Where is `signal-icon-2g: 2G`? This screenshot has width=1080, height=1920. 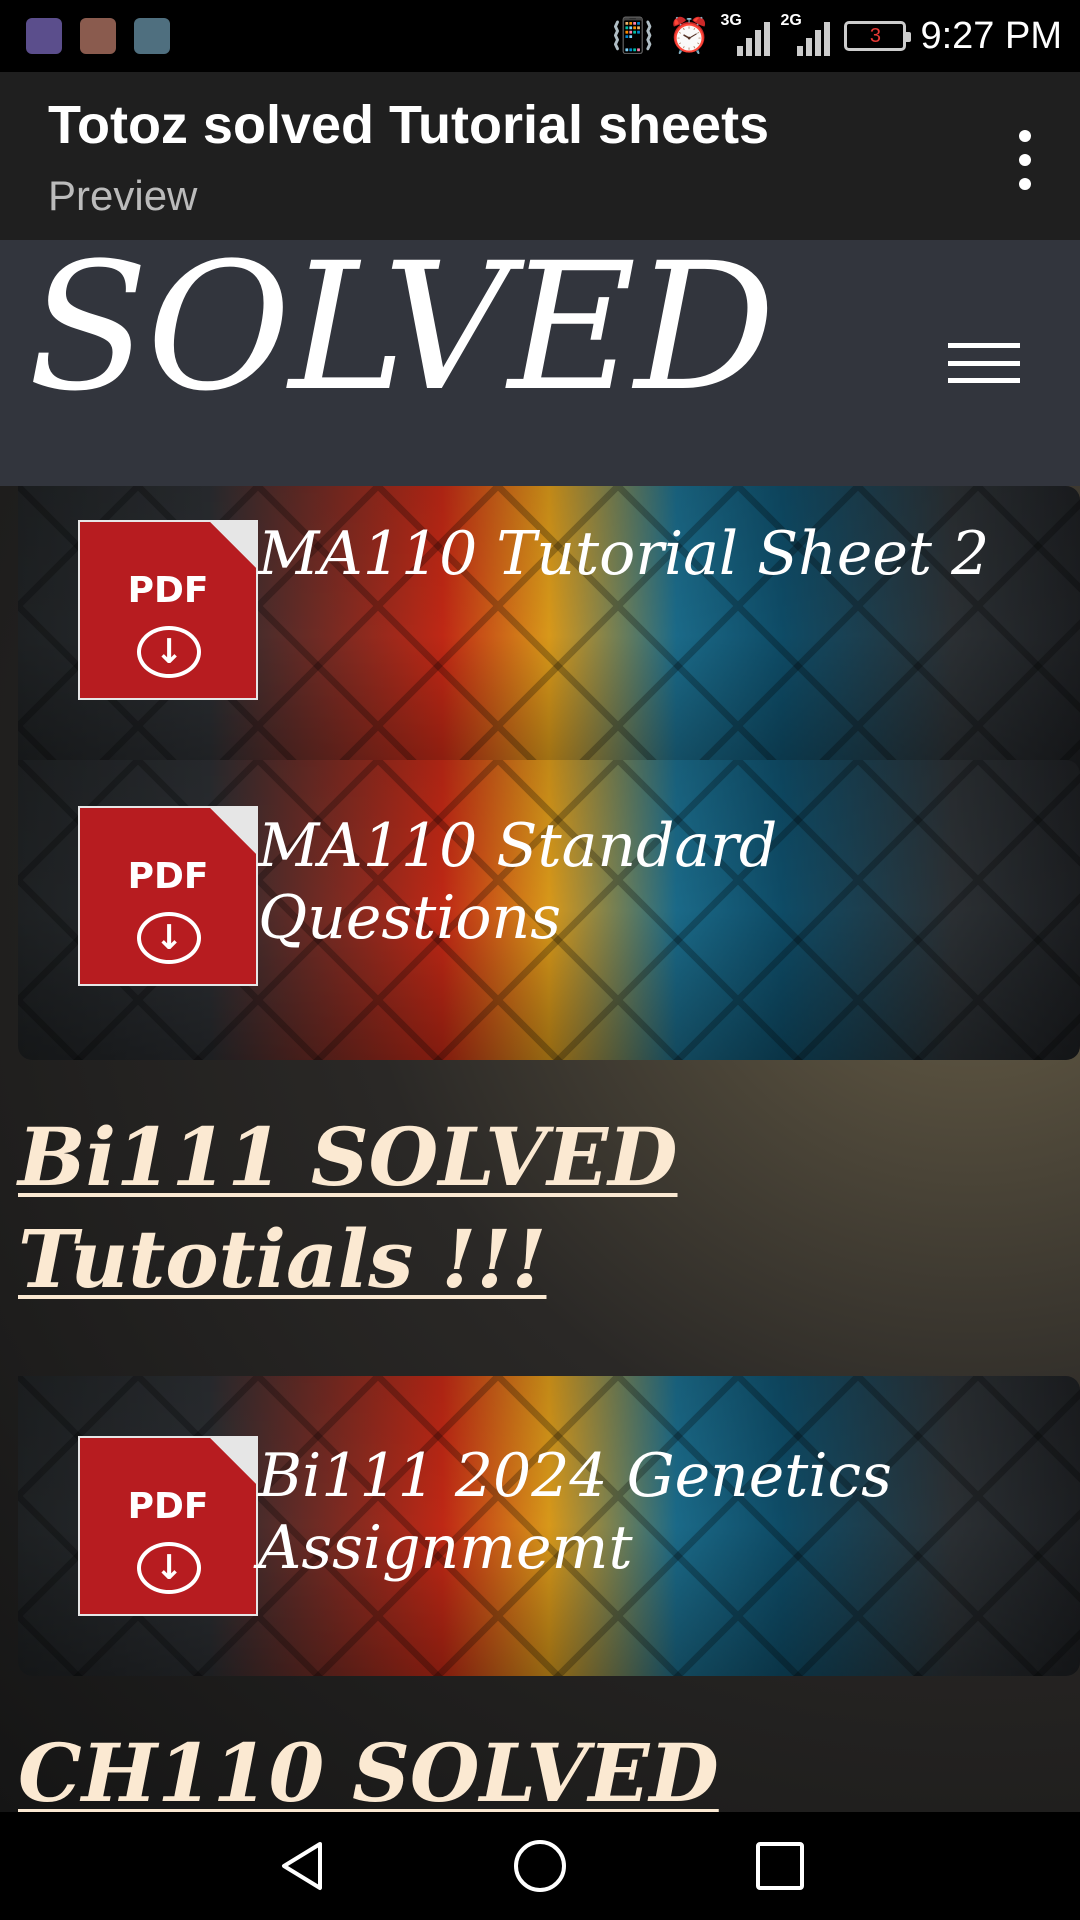
signal-icon-2g: 2G is located at coordinates (805, 35).